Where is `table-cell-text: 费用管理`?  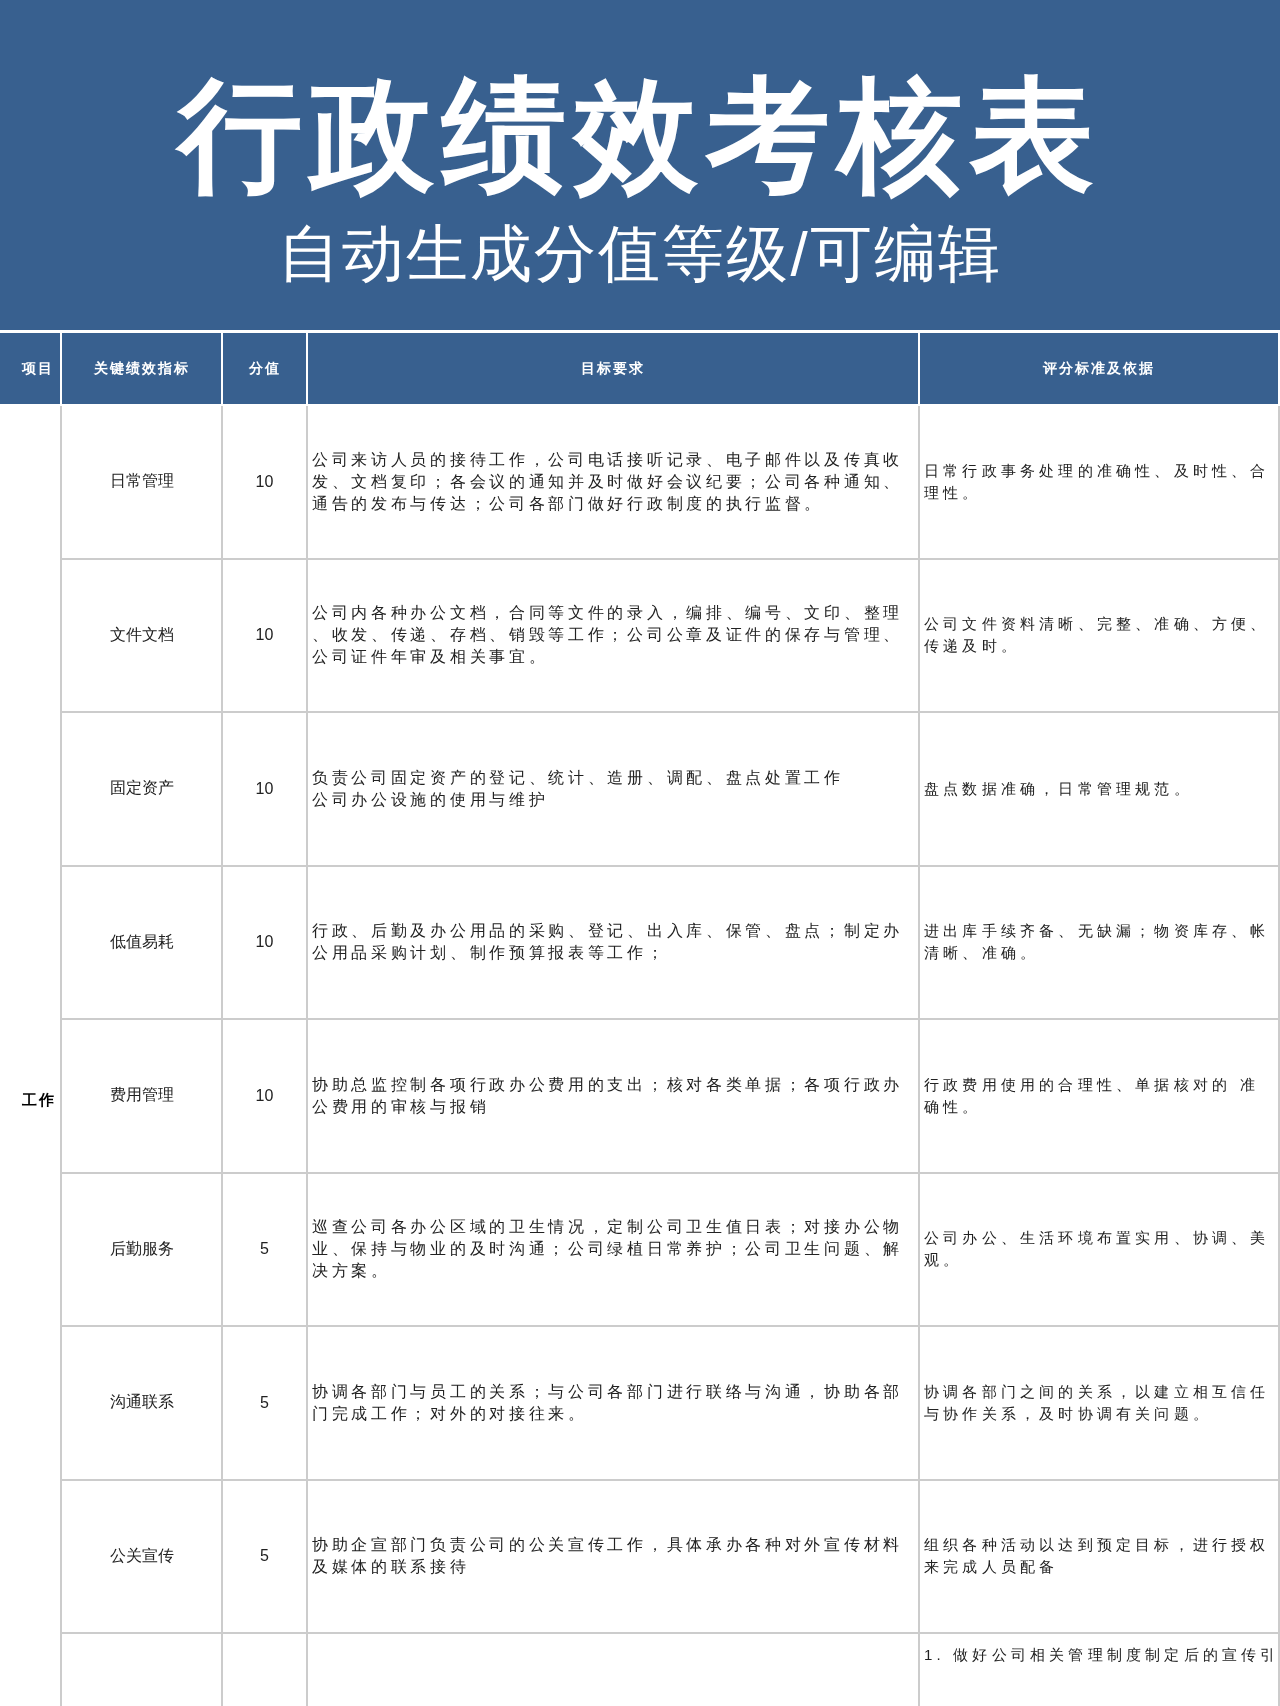 table-cell-text: 费用管理 is located at coordinates (141, 1095).